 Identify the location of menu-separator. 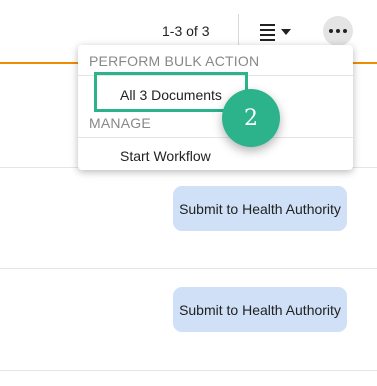
(215, 137).